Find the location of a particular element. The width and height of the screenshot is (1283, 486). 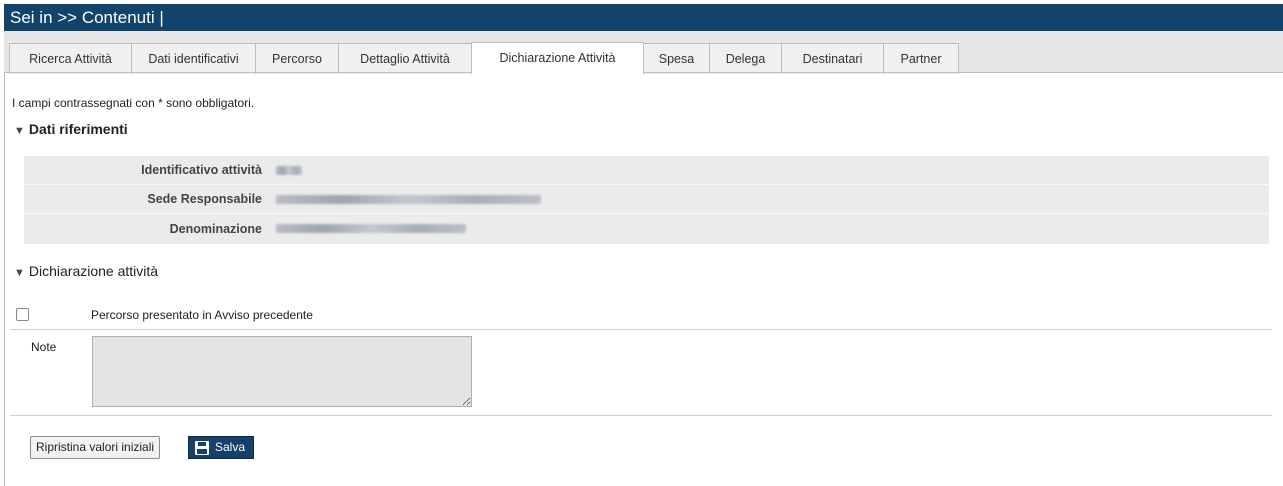

section-title: Dati riferimenti is located at coordinates (78, 129).